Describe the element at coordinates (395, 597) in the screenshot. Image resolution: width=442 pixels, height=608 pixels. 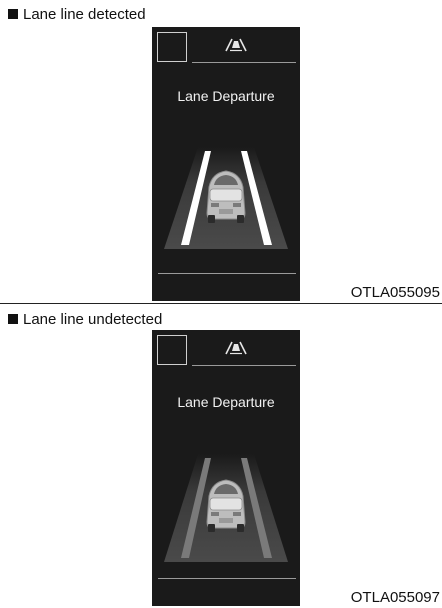
I see `figure-code: OTLA055097` at that location.